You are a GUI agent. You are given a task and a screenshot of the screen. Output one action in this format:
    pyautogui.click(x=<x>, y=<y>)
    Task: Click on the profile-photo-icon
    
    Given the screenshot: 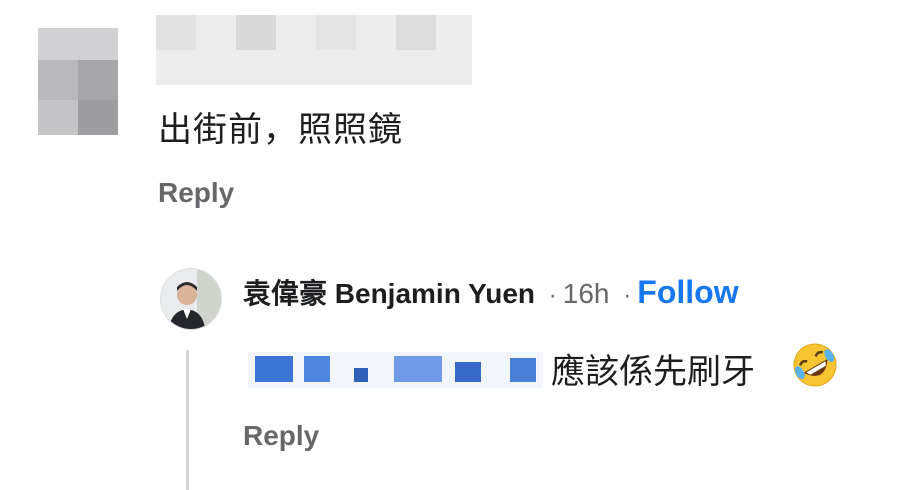 What is the action you would take?
    pyautogui.click(x=191, y=299)
    